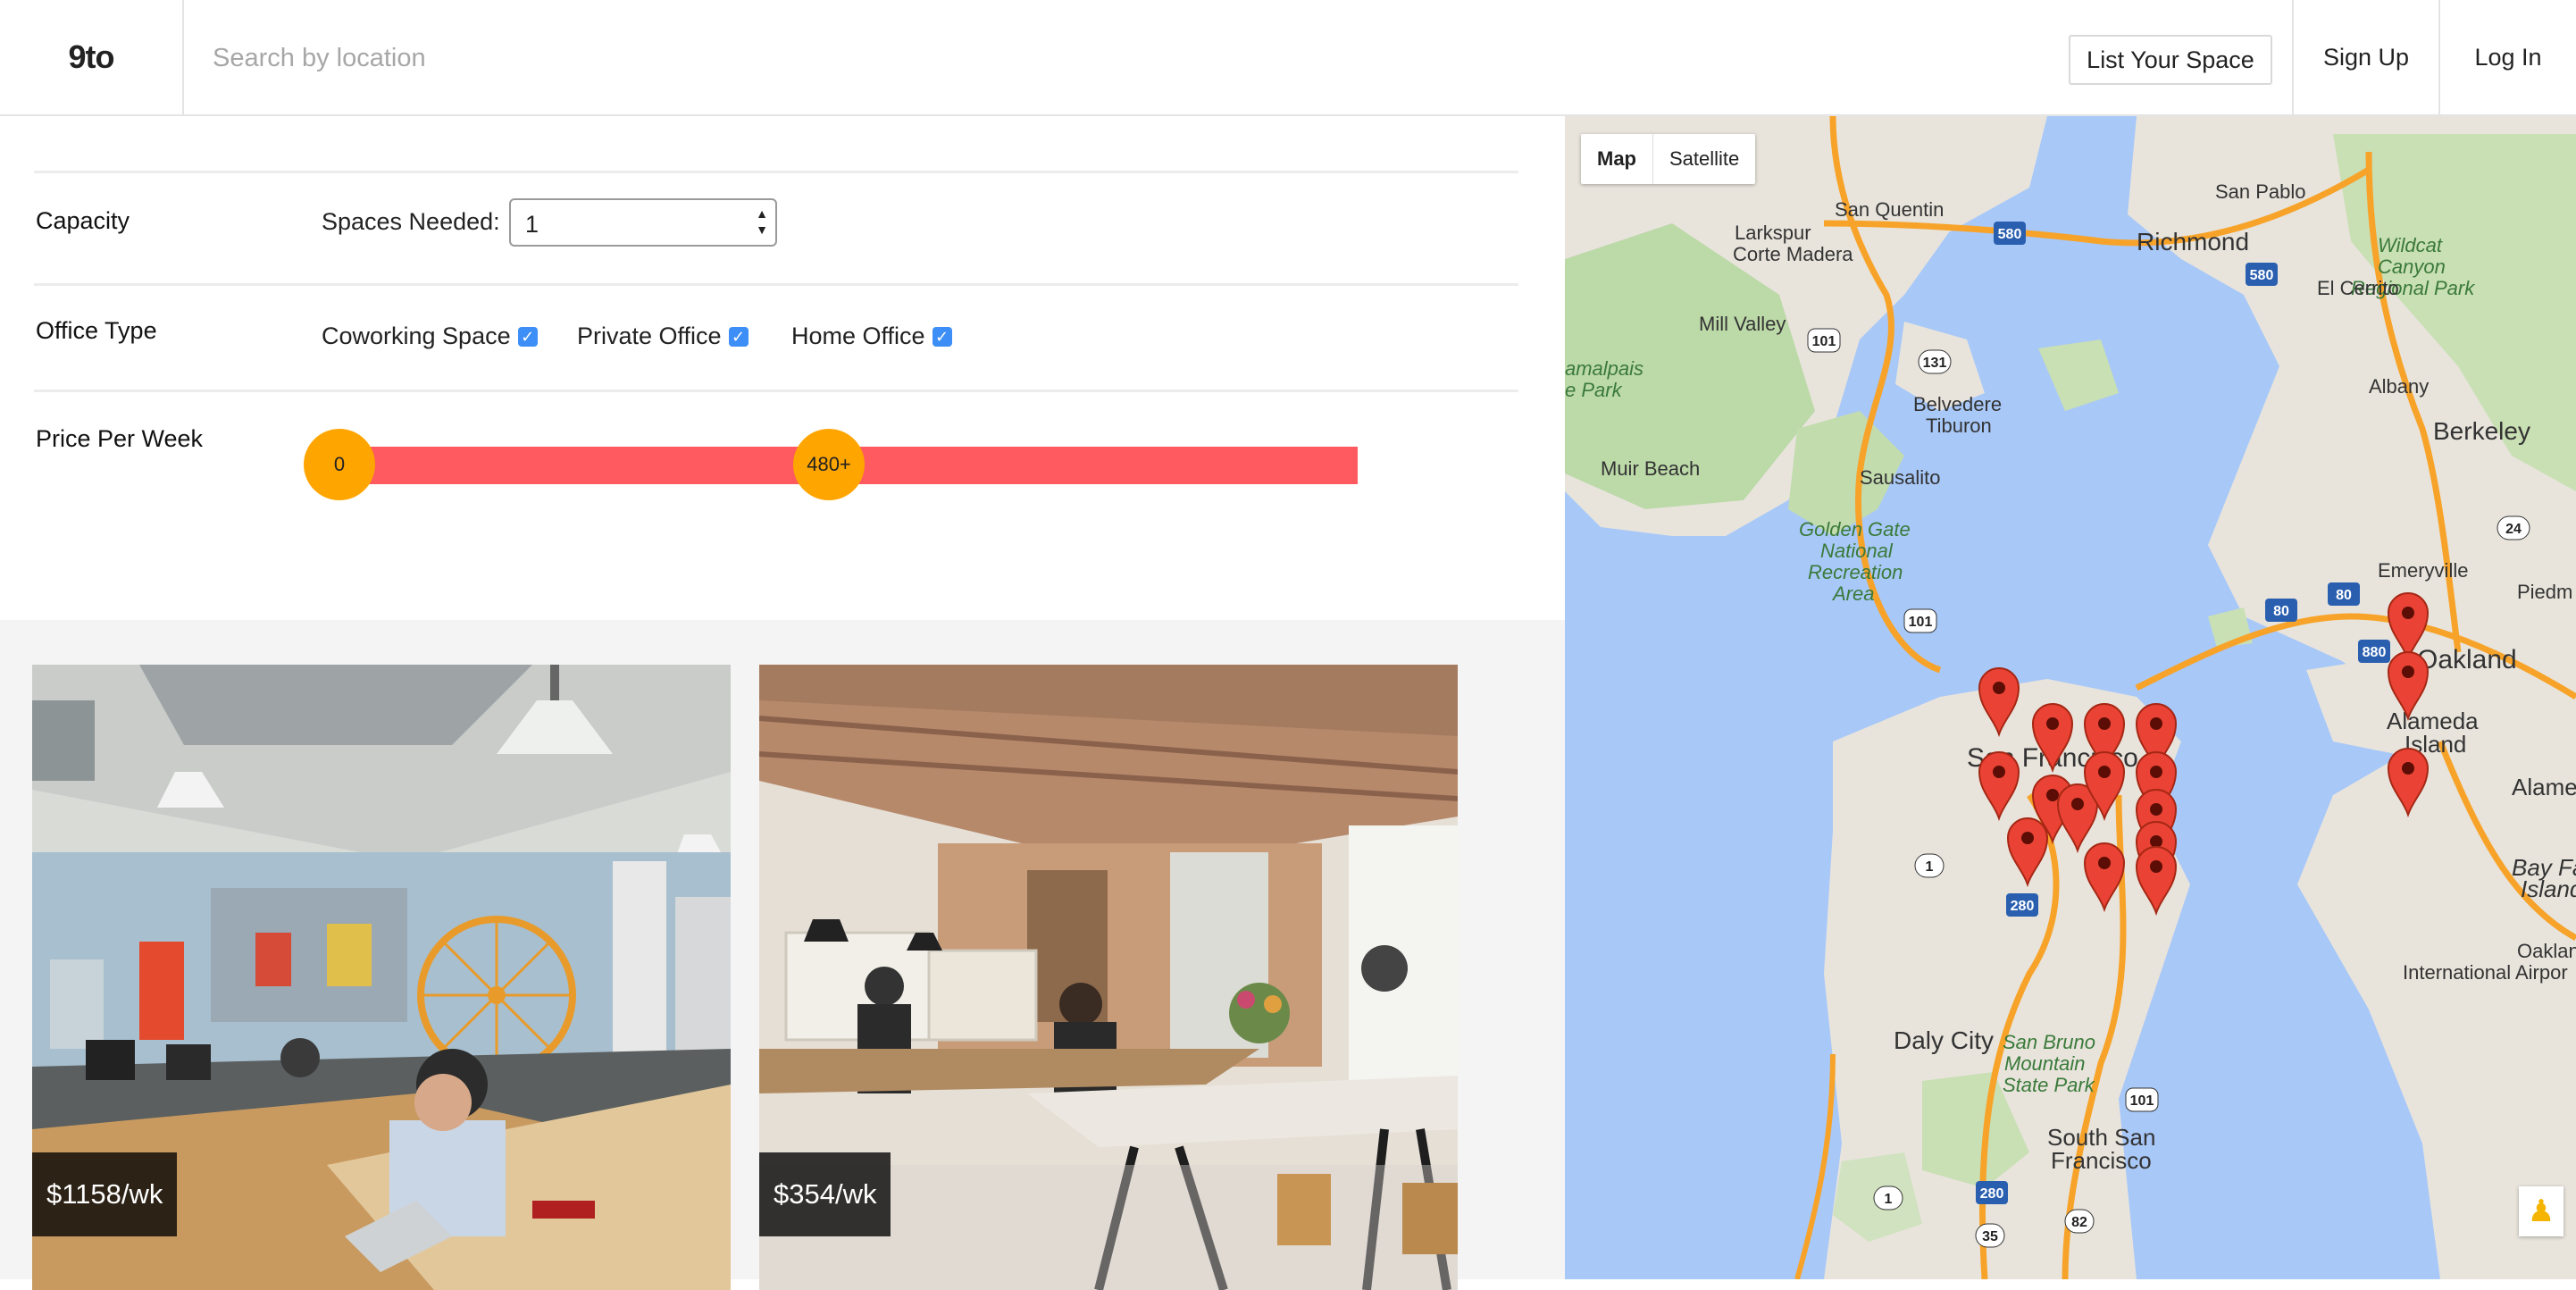  What do you see at coordinates (1990, 1235) in the screenshot?
I see `state-route-shield-icon: 35` at bounding box center [1990, 1235].